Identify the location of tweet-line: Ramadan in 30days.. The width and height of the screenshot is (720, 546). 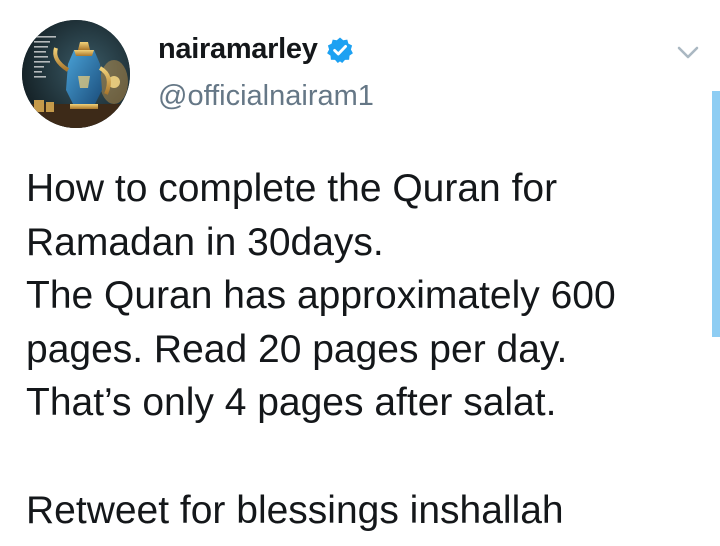
(205, 242).